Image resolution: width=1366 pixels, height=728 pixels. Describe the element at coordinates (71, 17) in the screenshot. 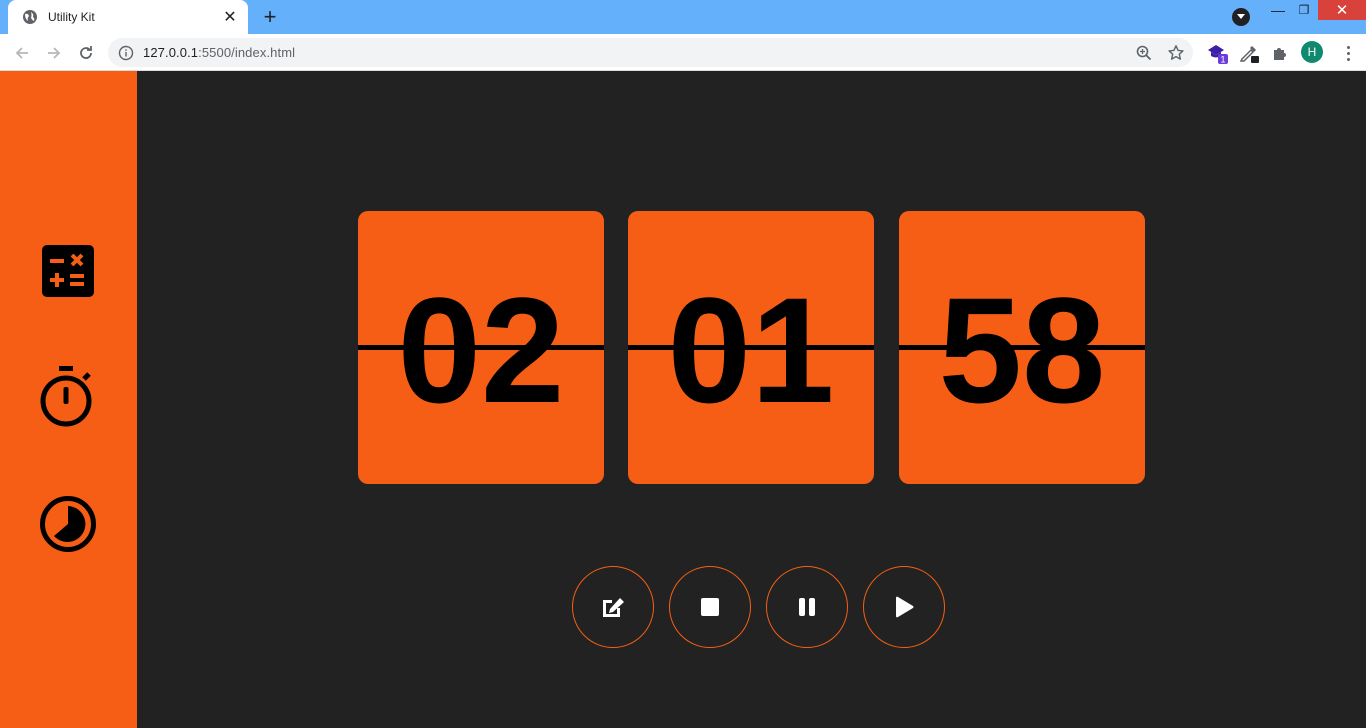

I see `tab-title: Utility Kit` at that location.